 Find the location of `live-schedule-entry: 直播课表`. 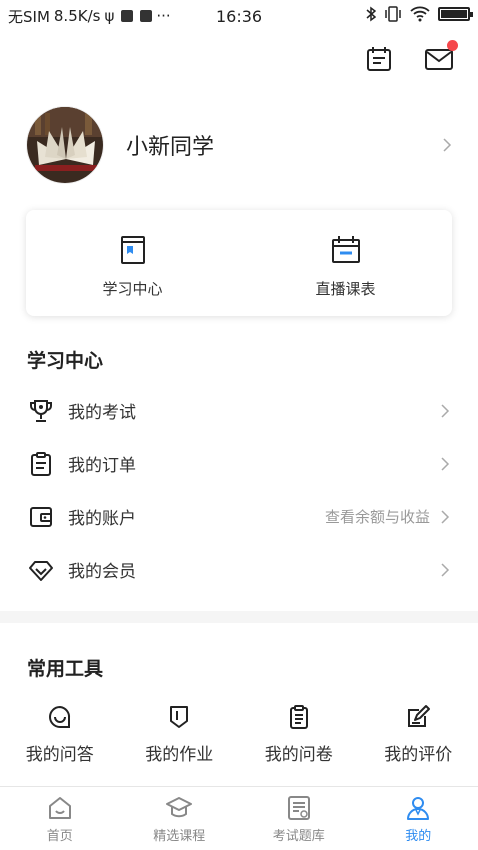

live-schedule-entry: 直播课表 is located at coordinates (345, 263).